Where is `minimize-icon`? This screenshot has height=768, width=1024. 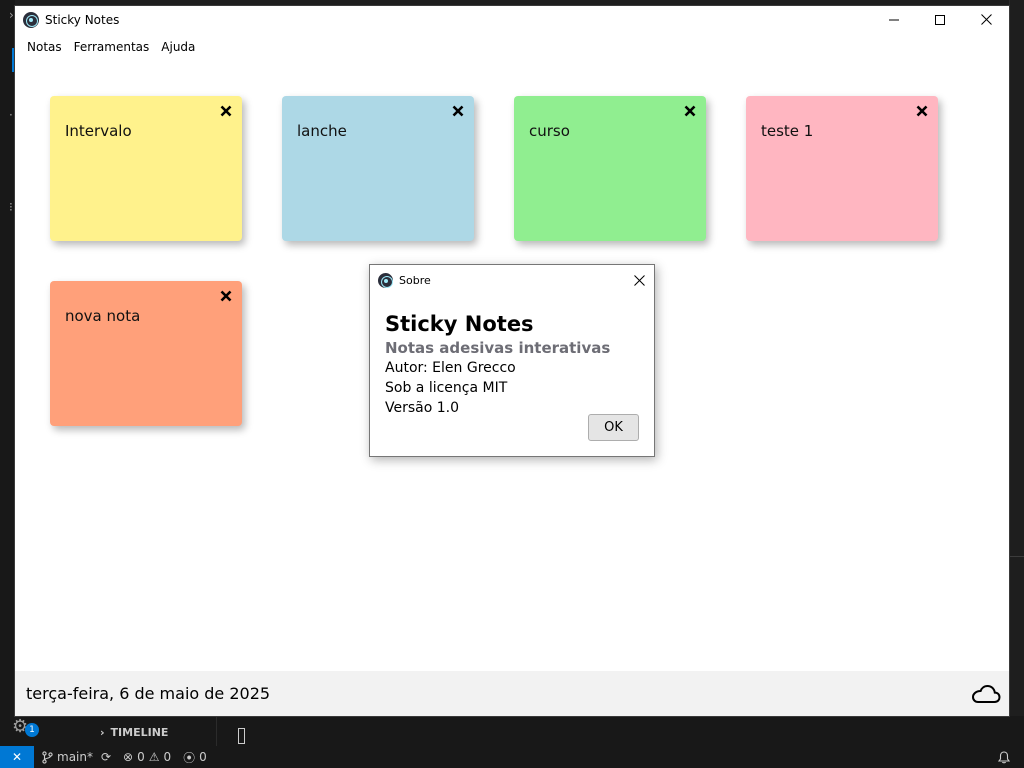
minimize-icon is located at coordinates (894, 19).